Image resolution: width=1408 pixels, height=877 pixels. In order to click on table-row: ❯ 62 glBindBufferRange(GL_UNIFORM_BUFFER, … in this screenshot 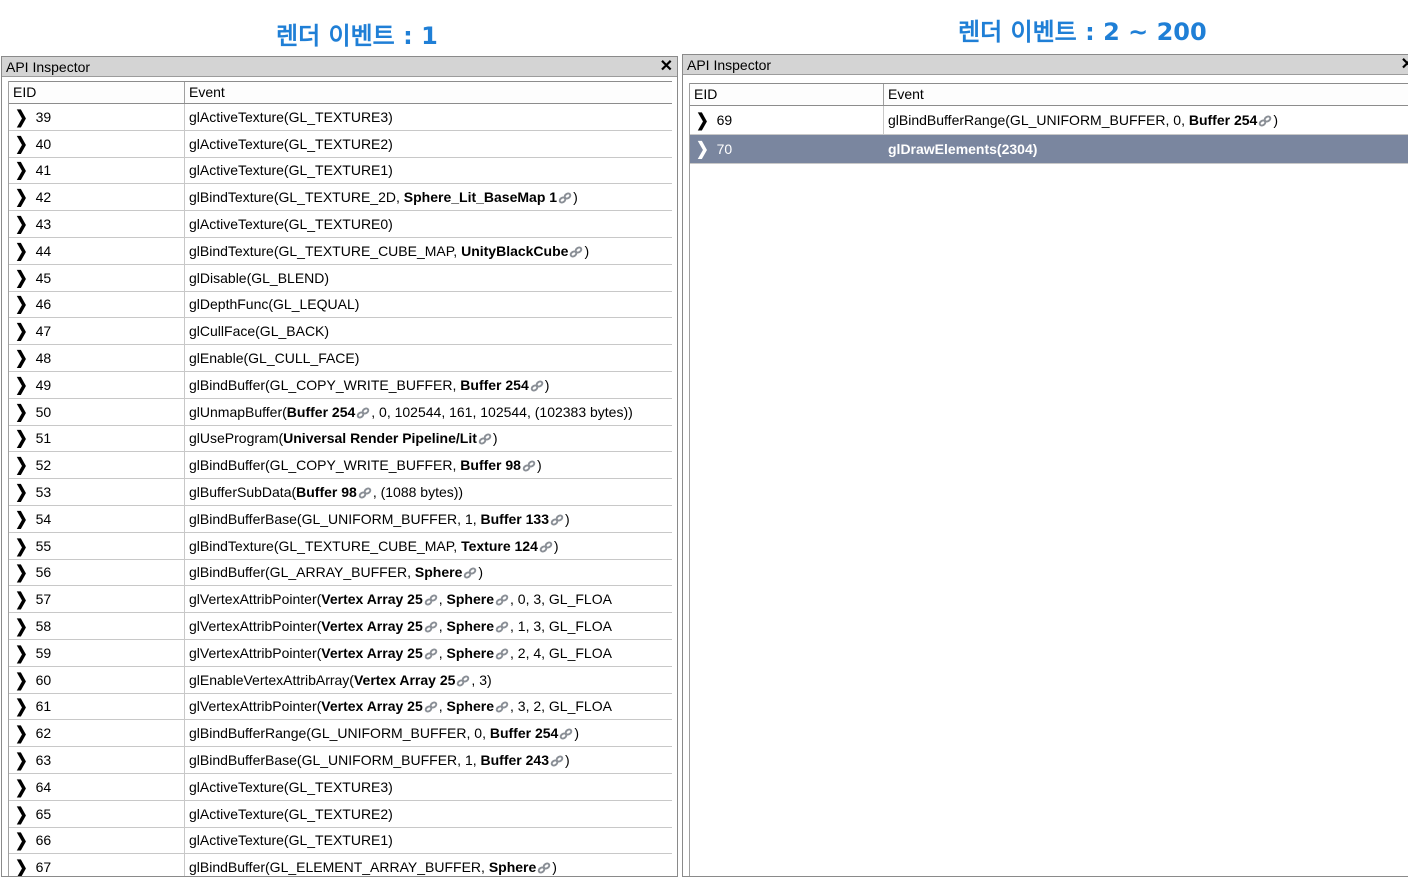, I will do `click(340, 734)`.